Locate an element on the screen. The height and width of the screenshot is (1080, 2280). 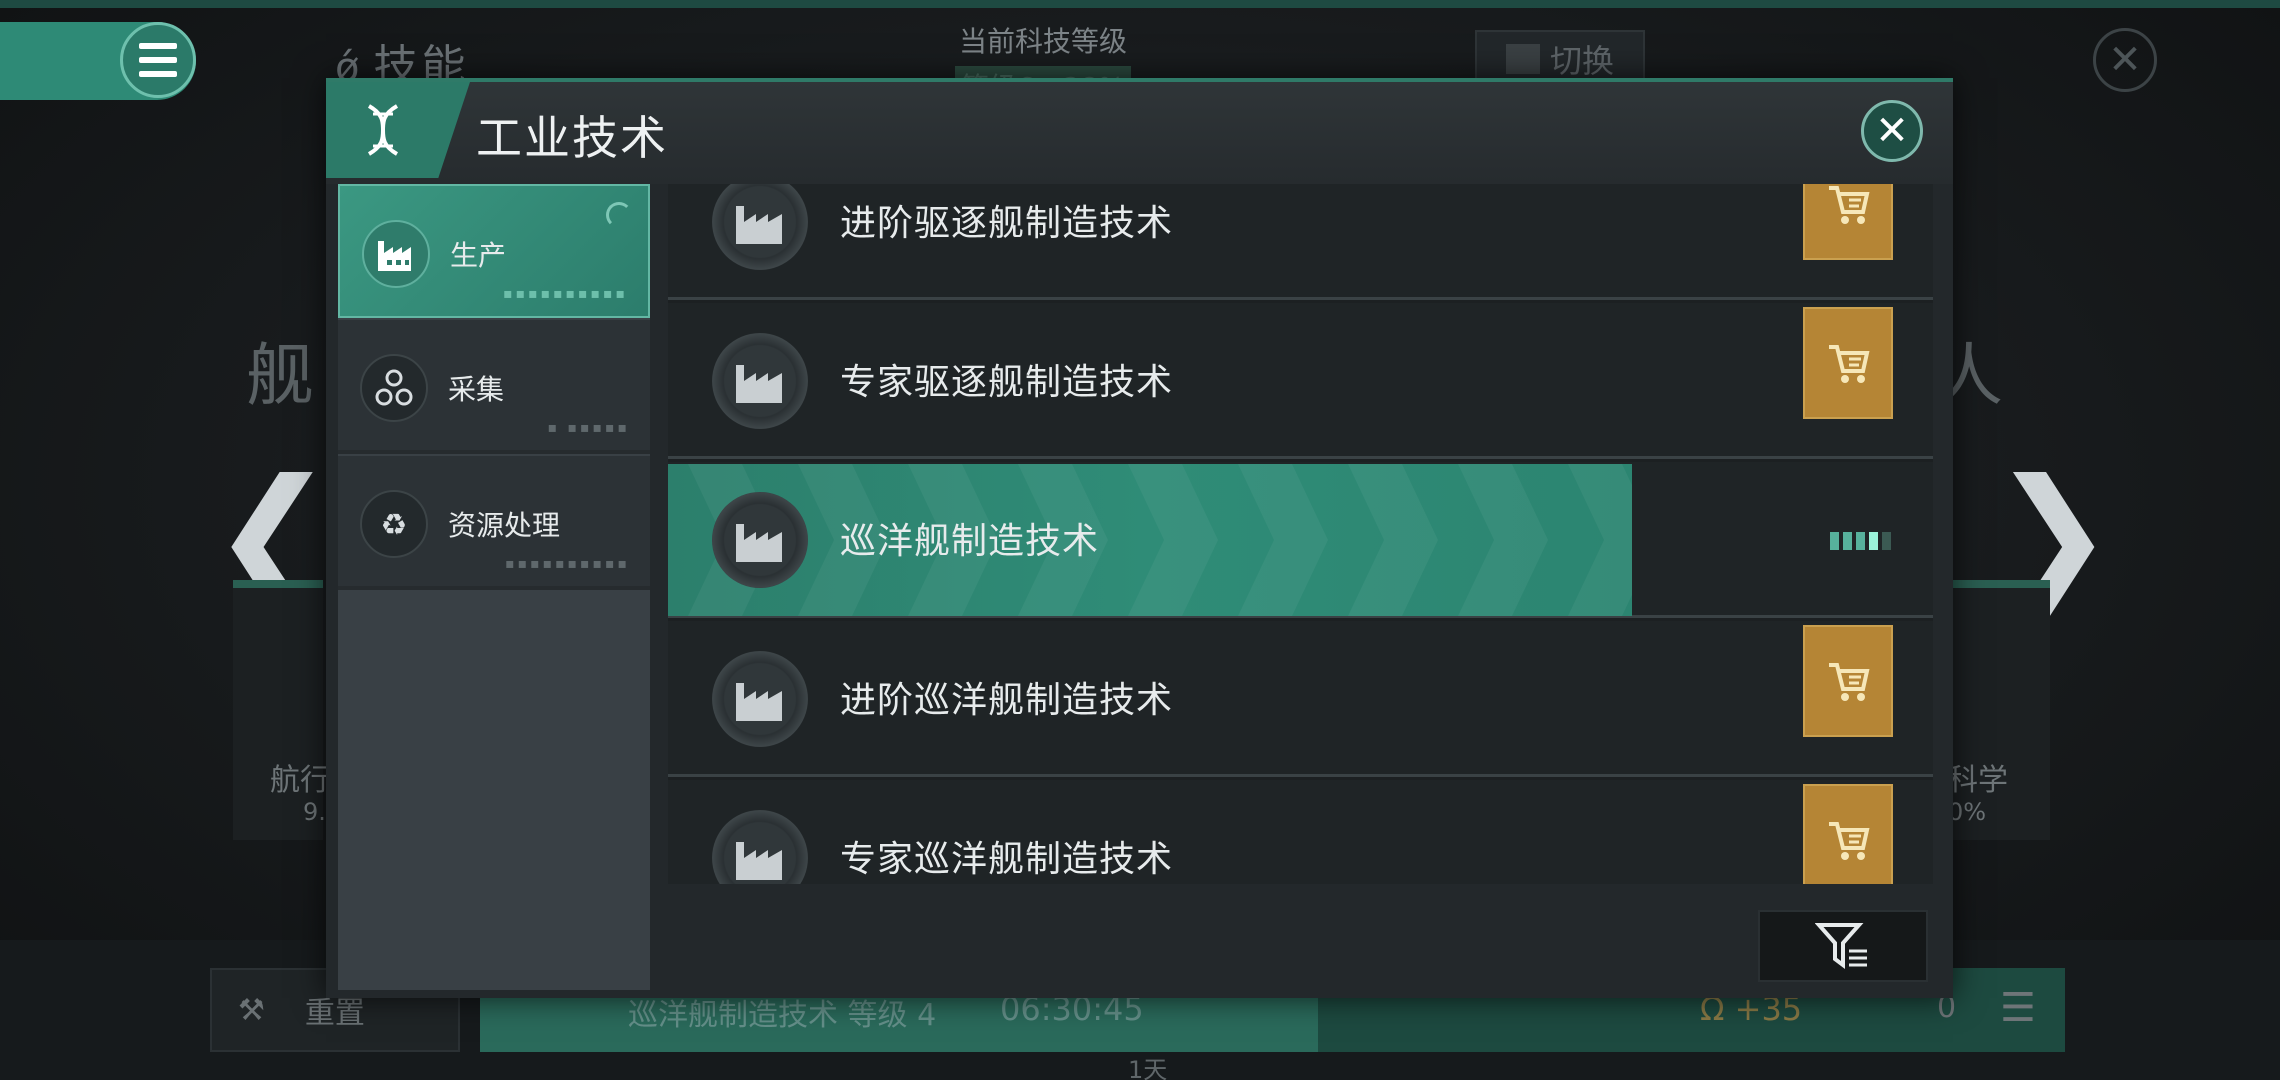
dna-icon is located at coordinates (383, 130).